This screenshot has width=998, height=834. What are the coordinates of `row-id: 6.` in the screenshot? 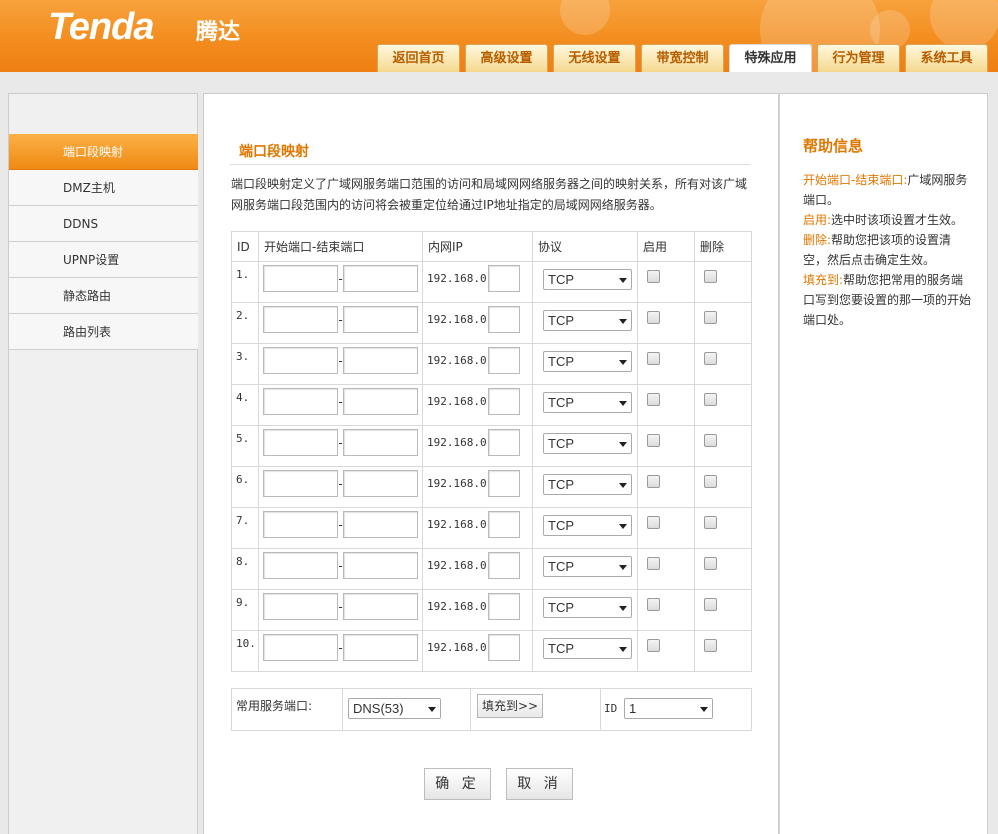 It's located at (245, 487).